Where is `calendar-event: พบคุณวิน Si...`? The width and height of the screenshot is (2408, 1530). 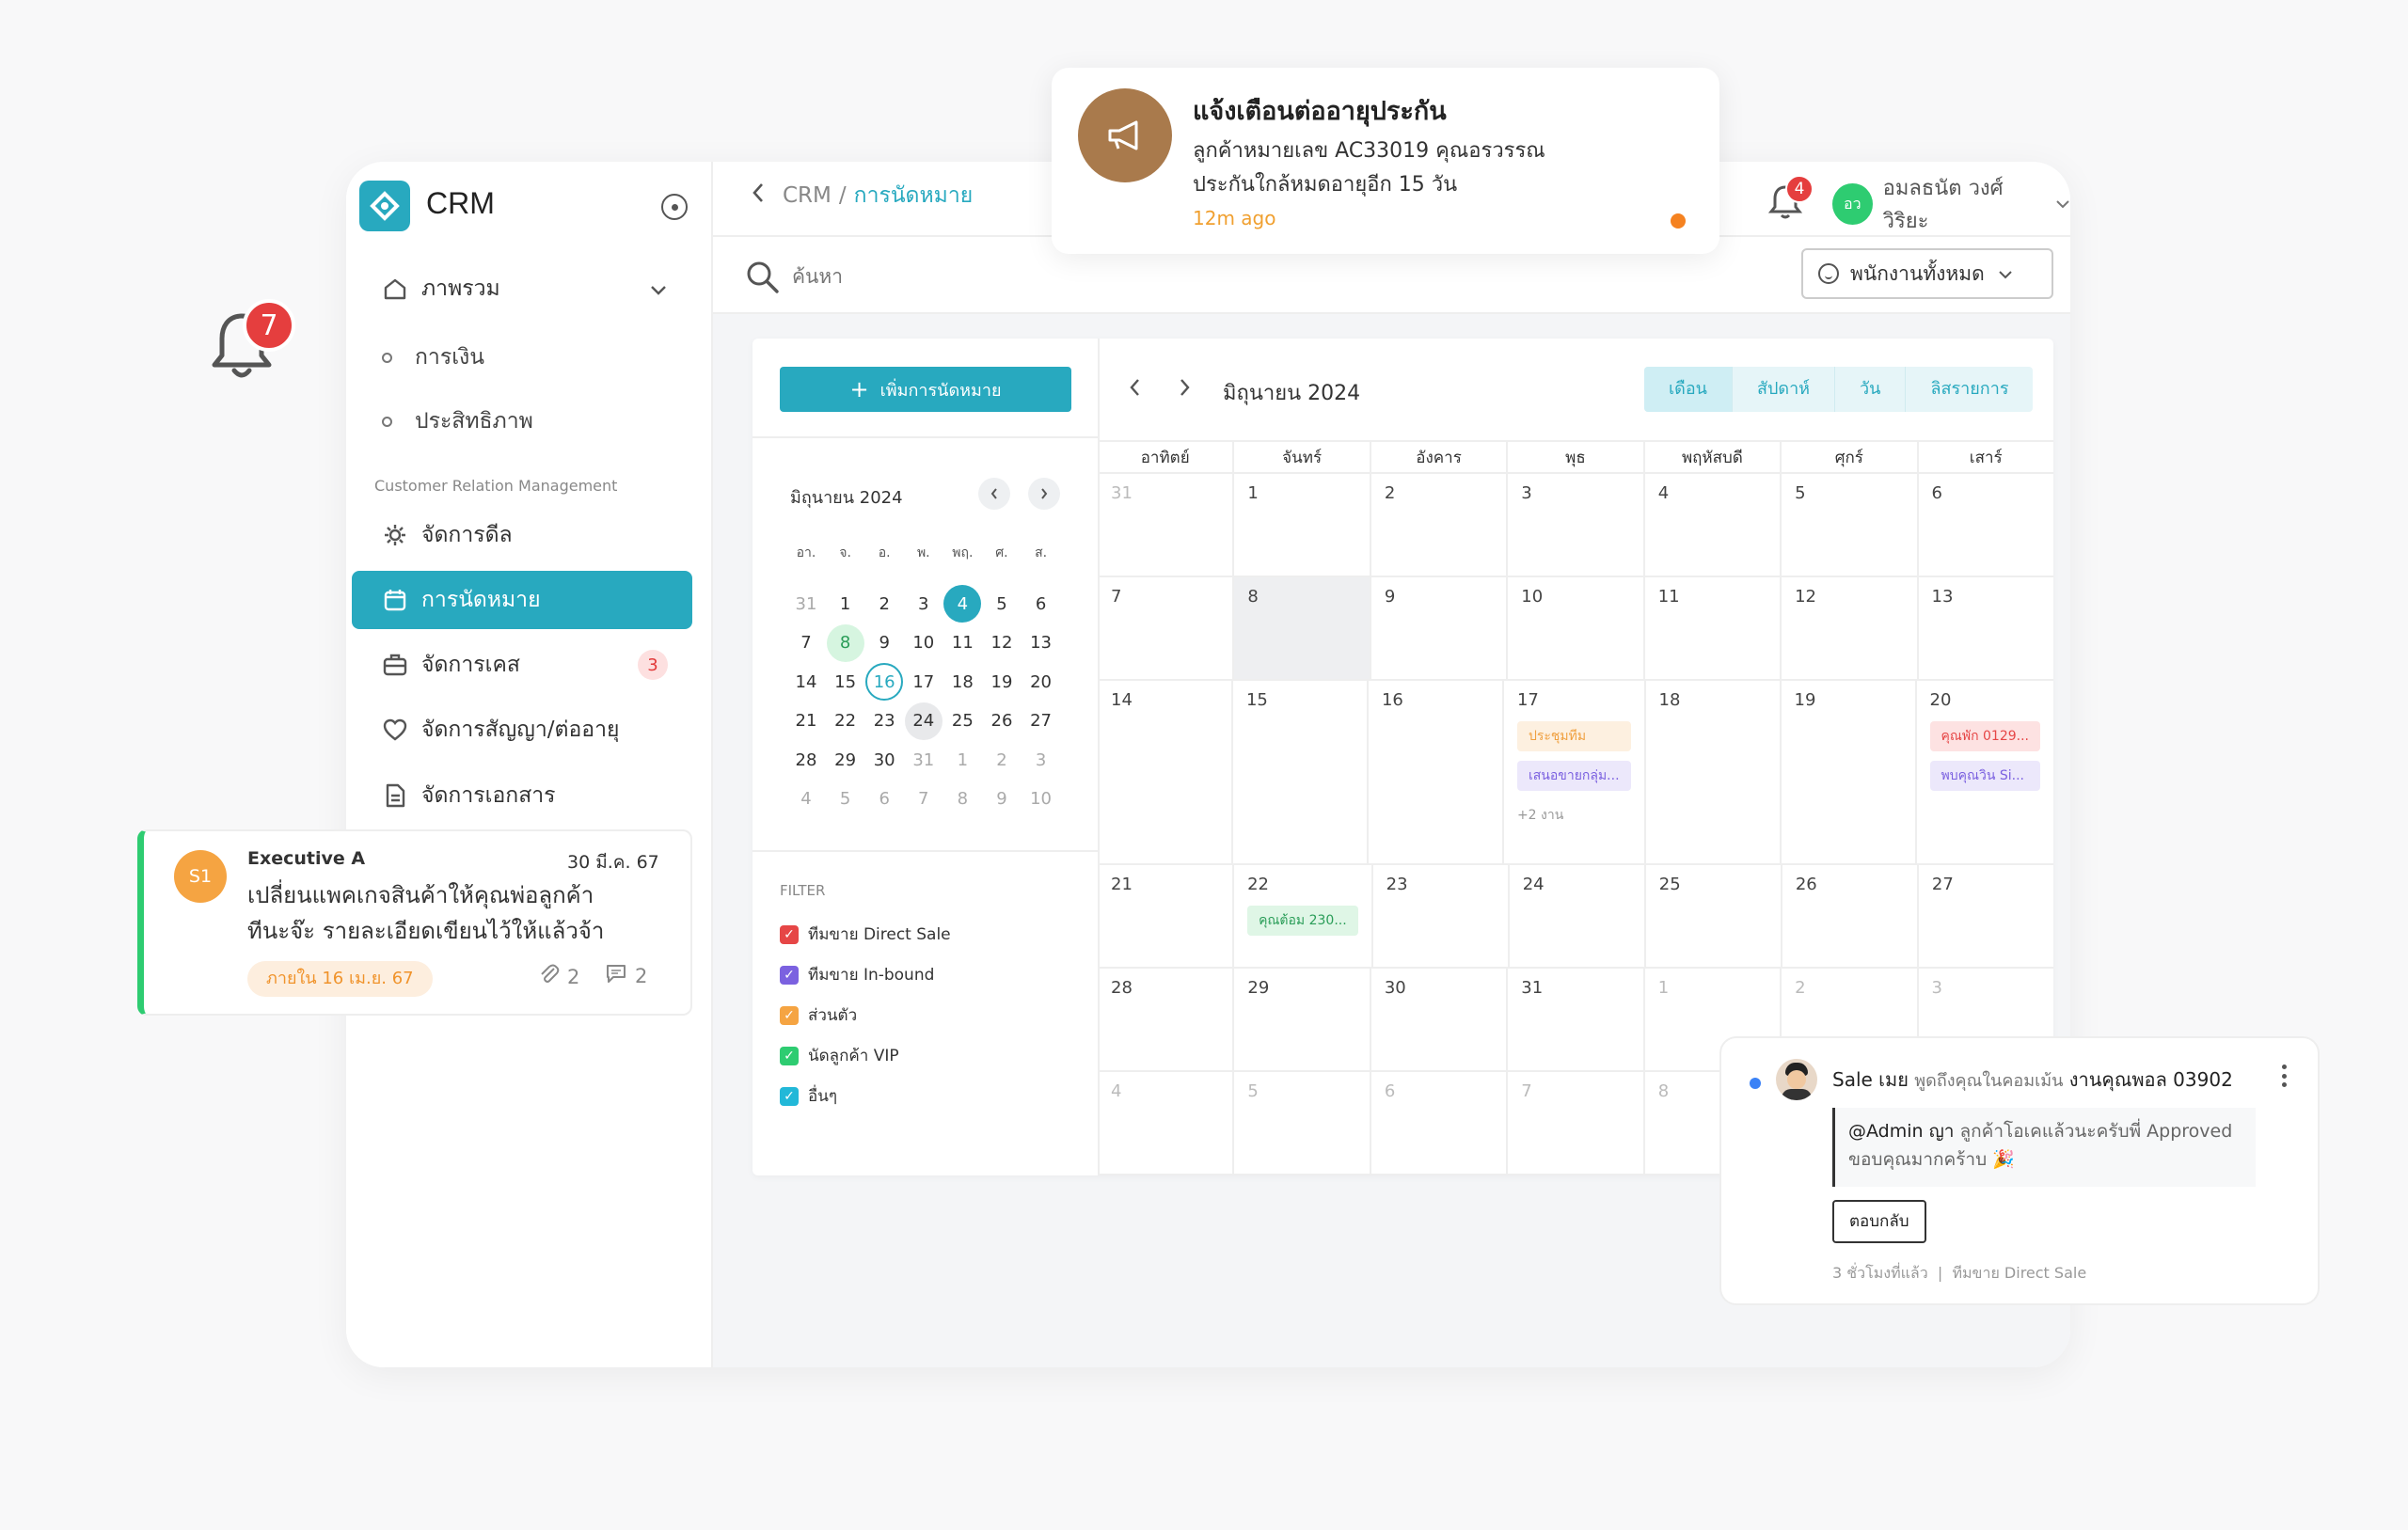 calendar-event: พบคุณวิน Si... is located at coordinates (1985, 776).